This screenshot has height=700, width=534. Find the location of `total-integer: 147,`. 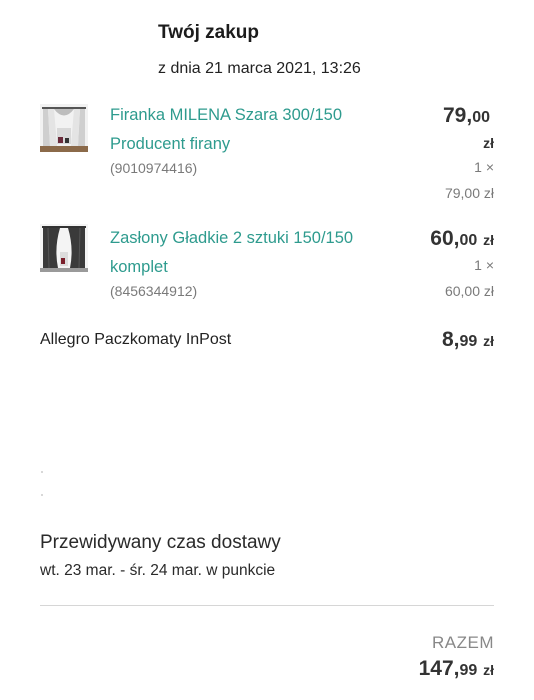

total-integer: 147, is located at coordinates (439, 668).